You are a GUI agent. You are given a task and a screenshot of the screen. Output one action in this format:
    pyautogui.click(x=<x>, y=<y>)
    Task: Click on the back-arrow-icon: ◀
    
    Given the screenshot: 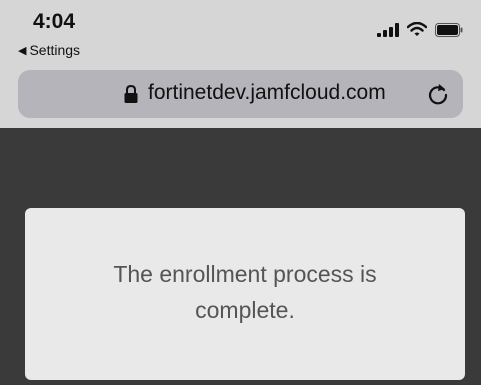 What is the action you would take?
    pyautogui.click(x=22, y=50)
    